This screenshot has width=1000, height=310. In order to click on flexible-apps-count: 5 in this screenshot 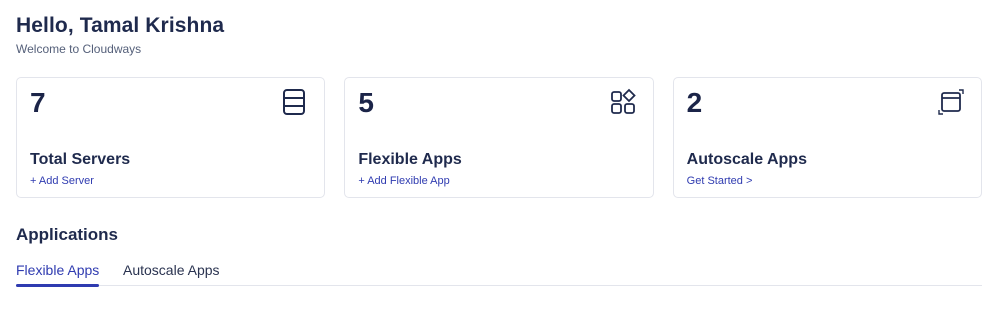, I will do `click(366, 102)`.